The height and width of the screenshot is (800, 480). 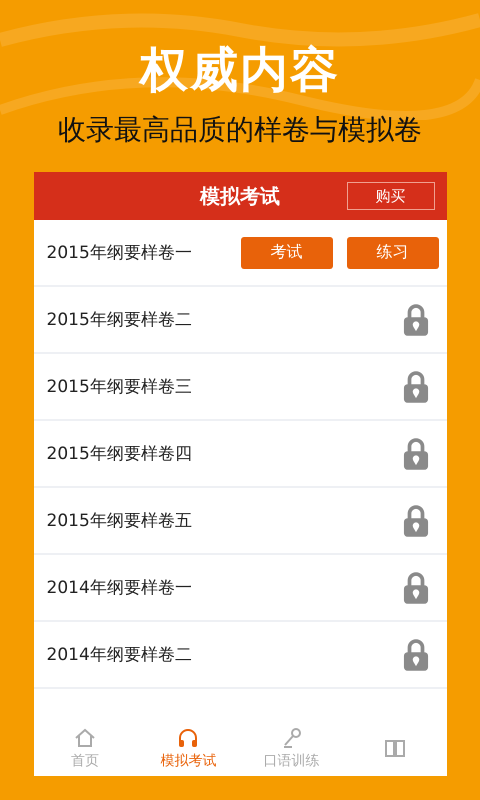 I want to click on action-button: 考试, so click(x=286, y=252).